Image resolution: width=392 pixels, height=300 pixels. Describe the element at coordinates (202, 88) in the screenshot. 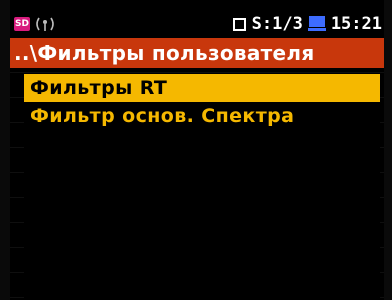

I see `menu-item-rt-filters: Фильтры RT` at that location.